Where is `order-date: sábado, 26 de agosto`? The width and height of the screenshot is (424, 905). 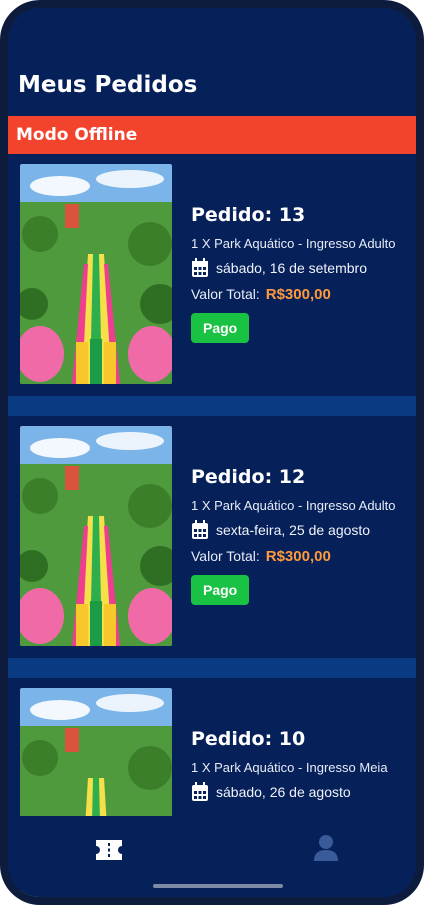 order-date: sábado, 26 de agosto is located at coordinates (283, 792).